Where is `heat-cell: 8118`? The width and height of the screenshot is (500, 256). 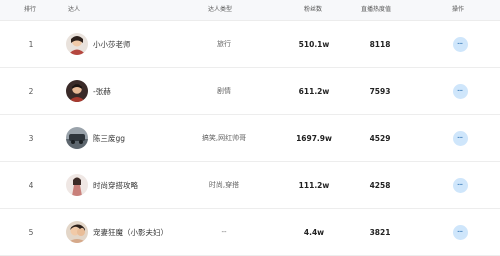
heat-cell: 8118 is located at coordinates (380, 44).